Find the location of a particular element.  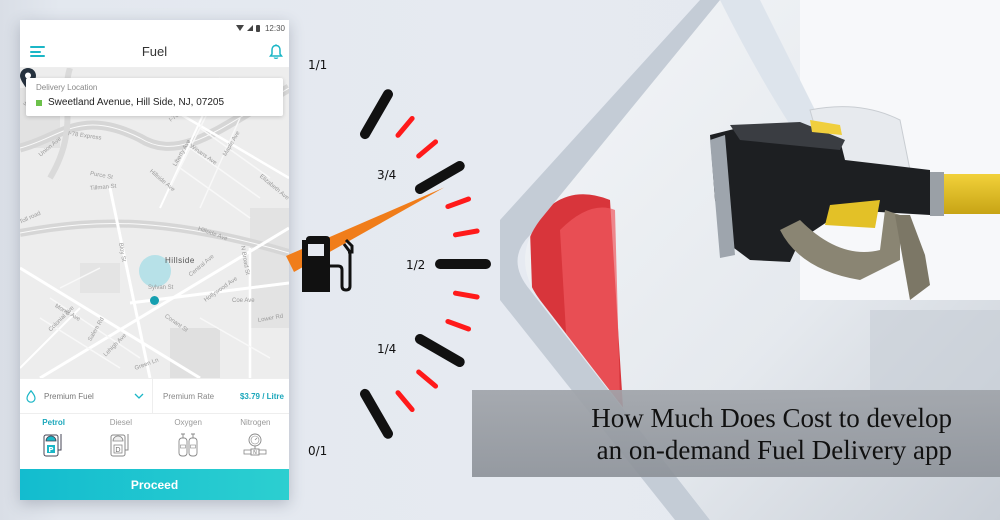

gauge-label-quarter: 1/4 is located at coordinates (387, 349).